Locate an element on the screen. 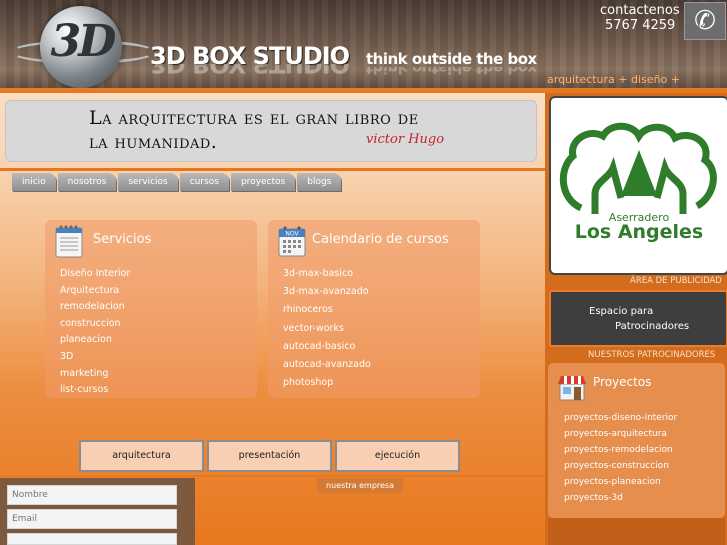 The width and height of the screenshot is (727, 545). ad-space-line-1: Espacio para is located at coordinates (621, 311).